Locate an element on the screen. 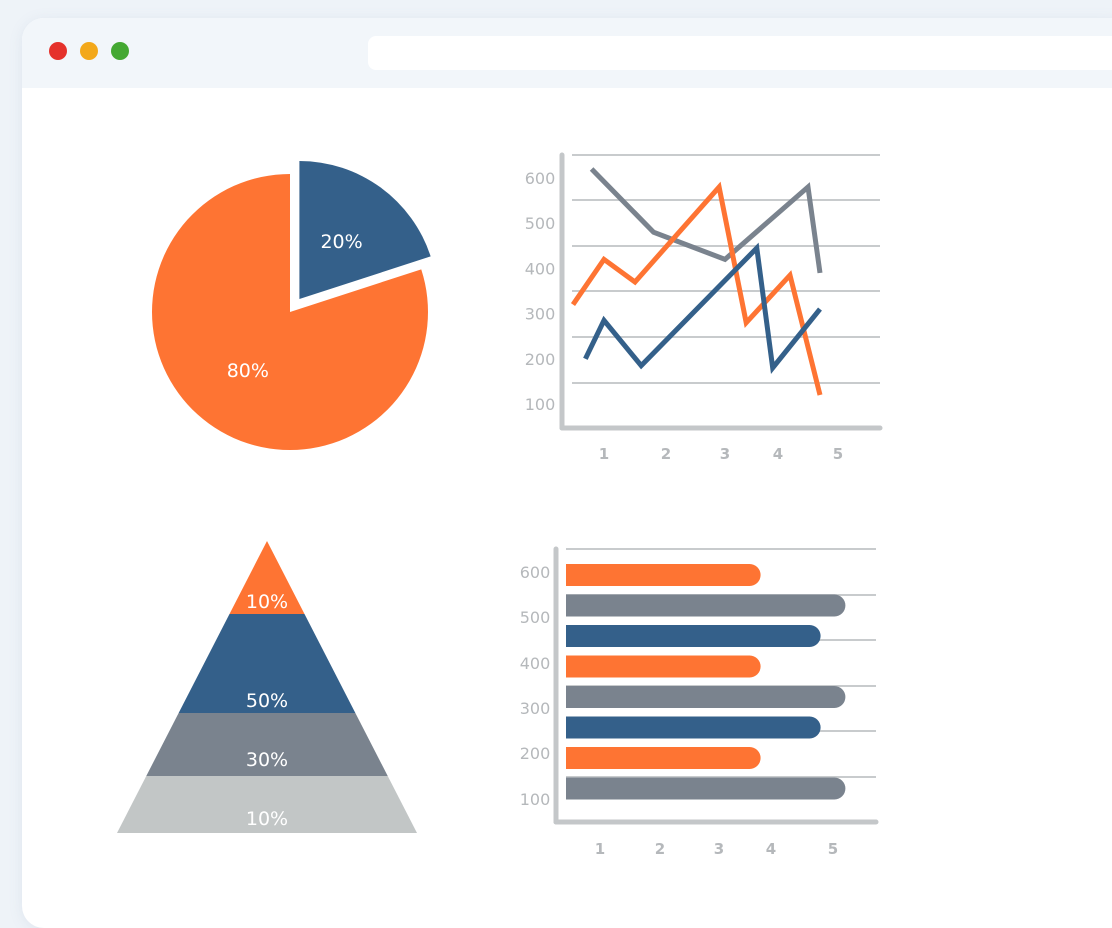 This screenshot has width=1112, height=928. pyramid-chart: 10% 50% 30% 10% is located at coordinates (267, 687).